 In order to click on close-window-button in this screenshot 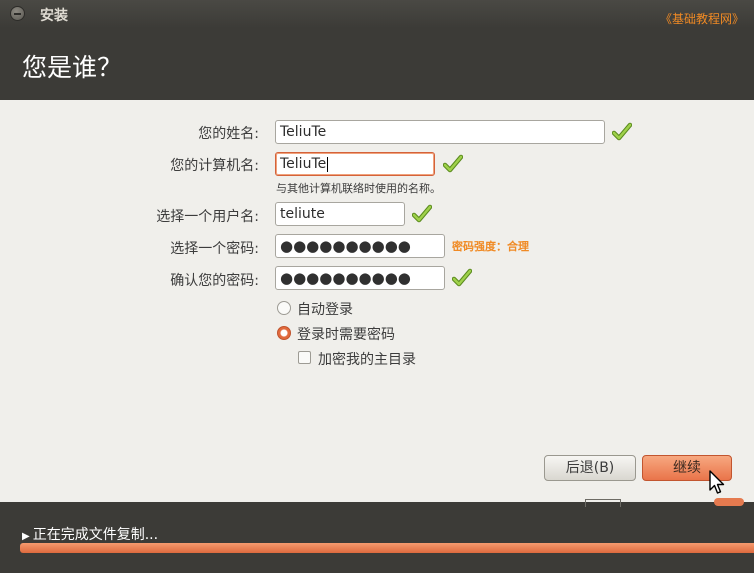, I will do `click(17, 13)`.